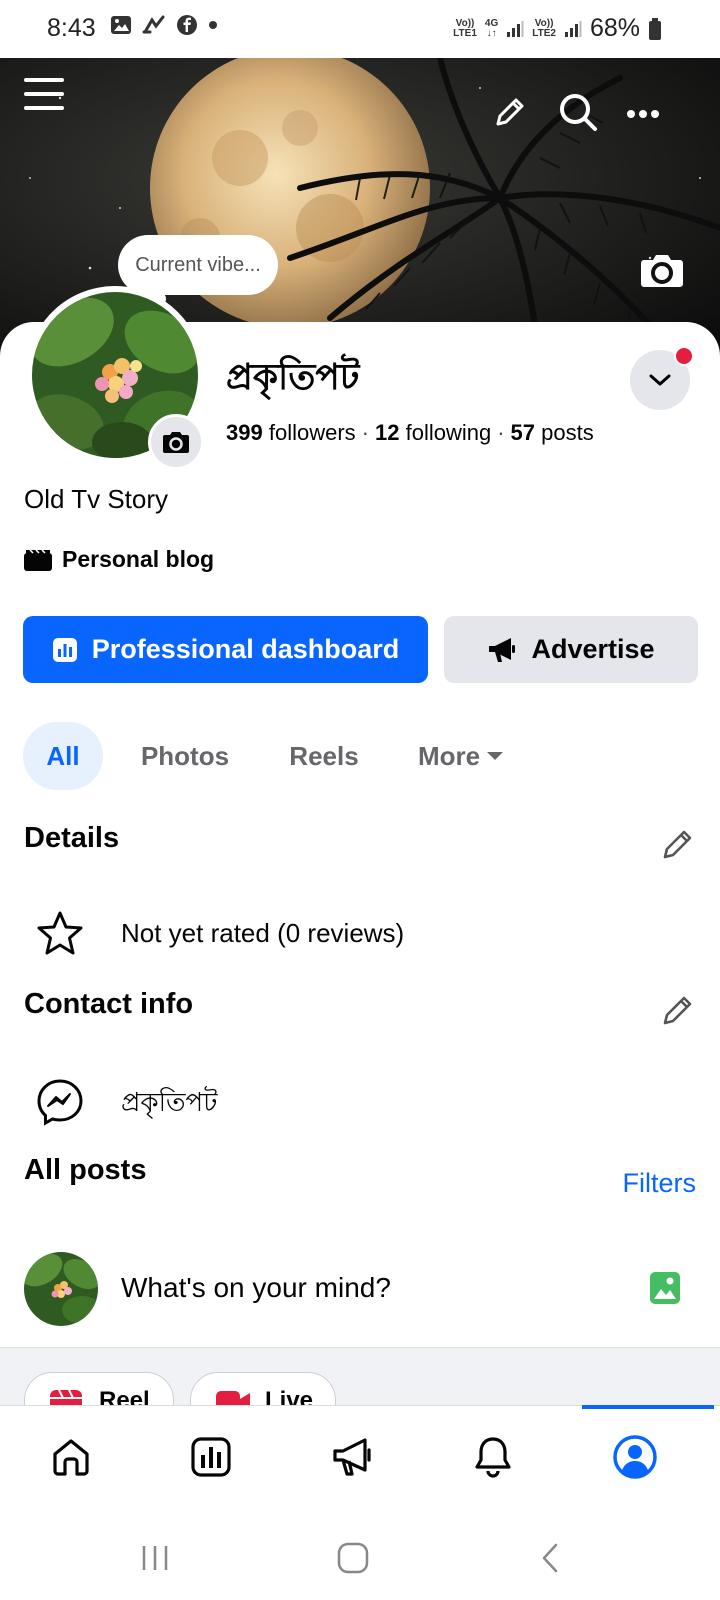  I want to click on nav-ads, so click(353, 1457).